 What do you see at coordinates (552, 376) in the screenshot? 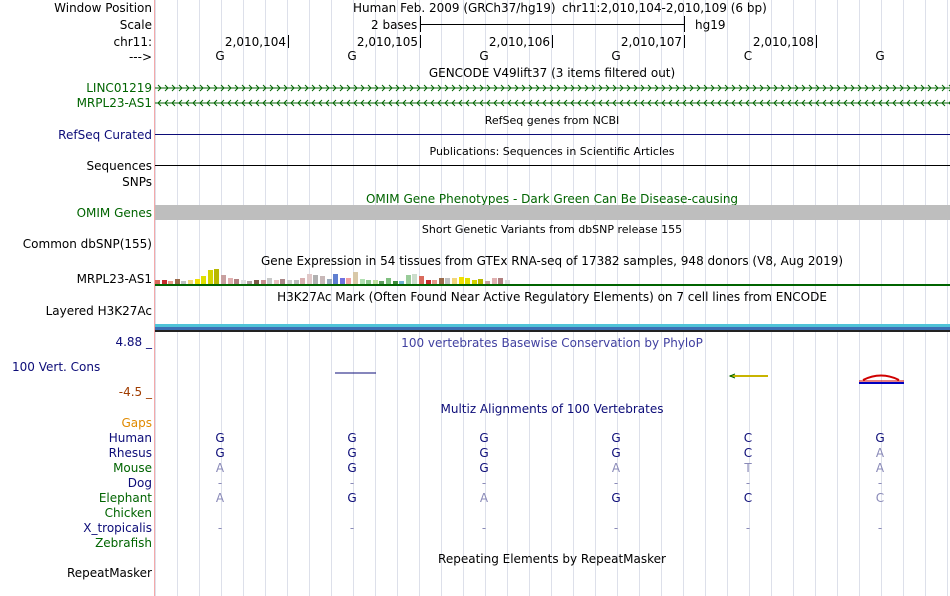
I see `conservation-plot` at bounding box center [552, 376].